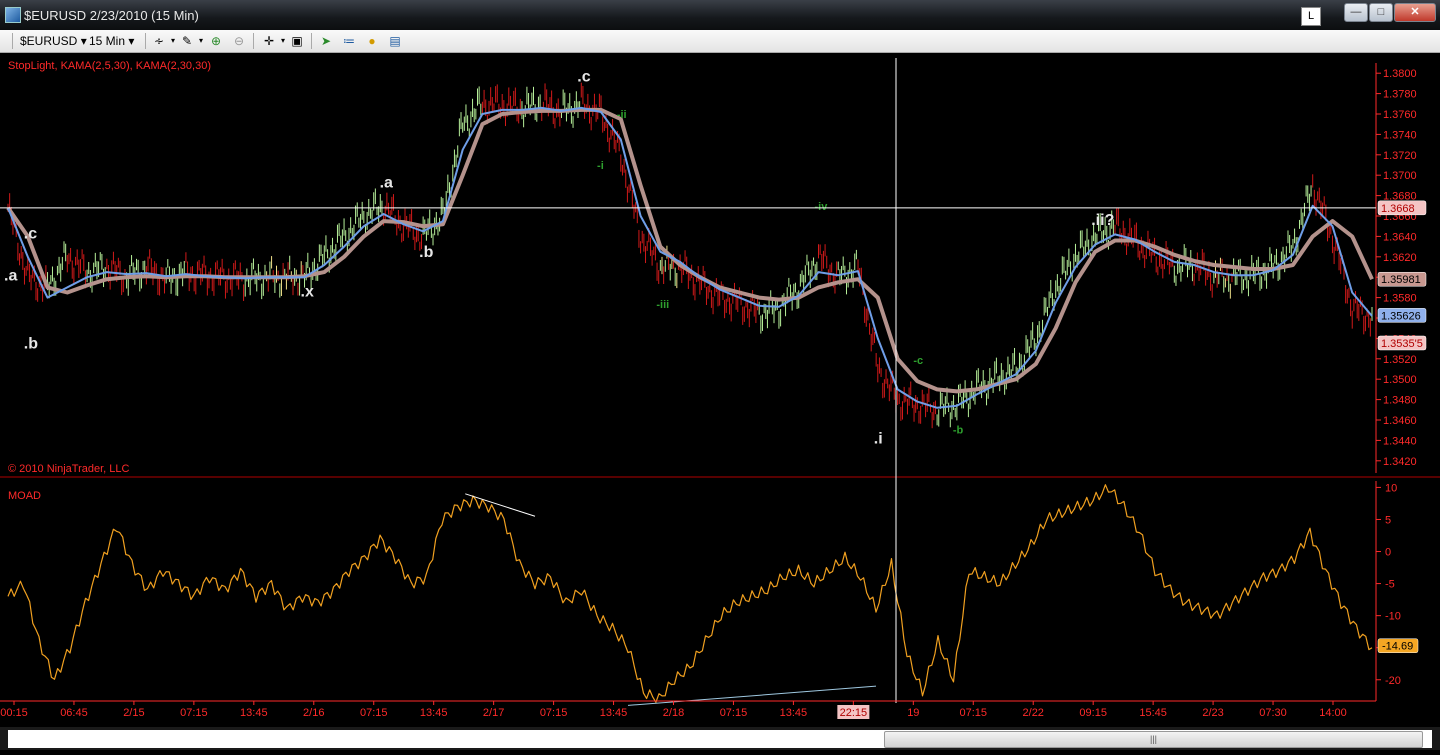 This screenshot has width=1440, height=755. Describe the element at coordinates (1400, 176) in the screenshot. I see `price-tick-label: 1.3700` at that location.